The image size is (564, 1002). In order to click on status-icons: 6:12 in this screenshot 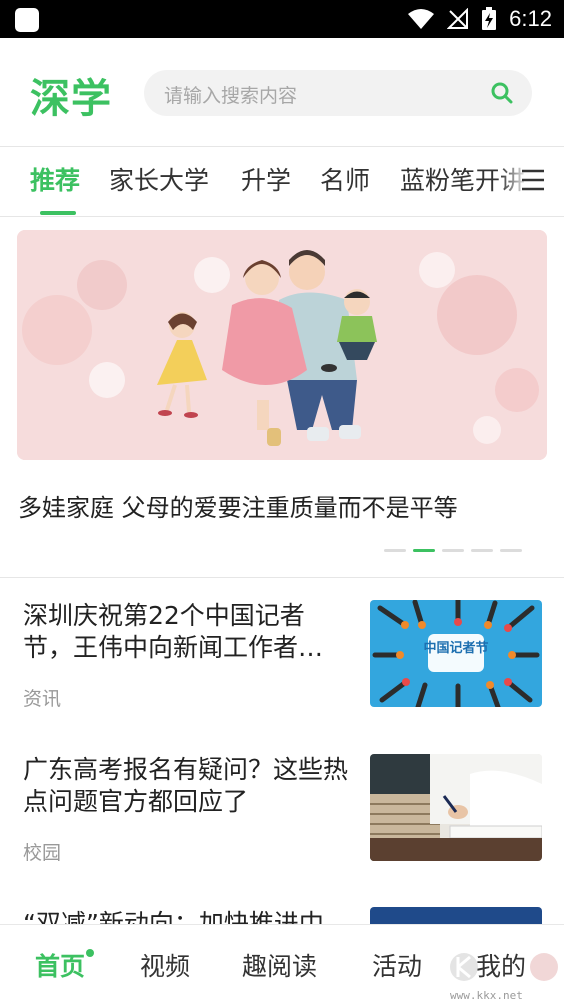, I will do `click(479, 19)`.